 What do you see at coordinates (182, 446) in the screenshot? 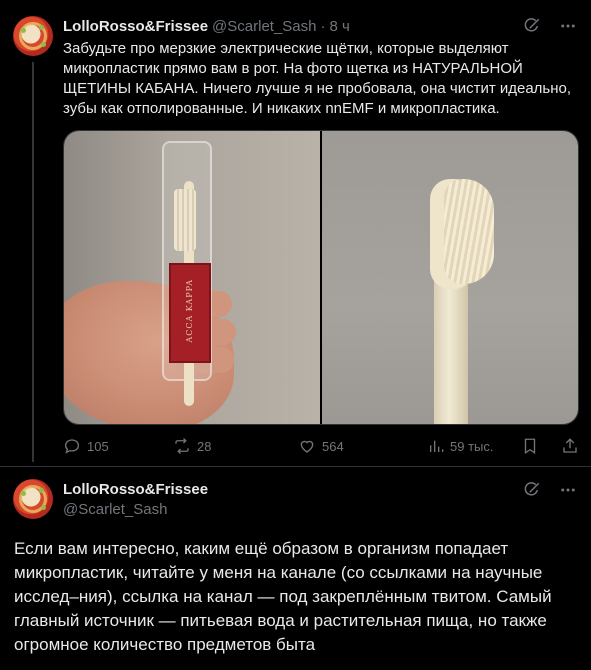
I see `repost-icon` at bounding box center [182, 446].